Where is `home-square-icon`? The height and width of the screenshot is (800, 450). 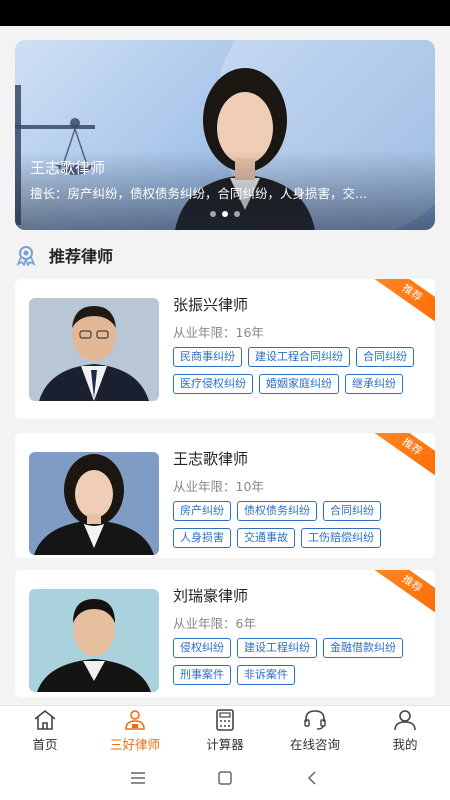 home-square-icon is located at coordinates (225, 778).